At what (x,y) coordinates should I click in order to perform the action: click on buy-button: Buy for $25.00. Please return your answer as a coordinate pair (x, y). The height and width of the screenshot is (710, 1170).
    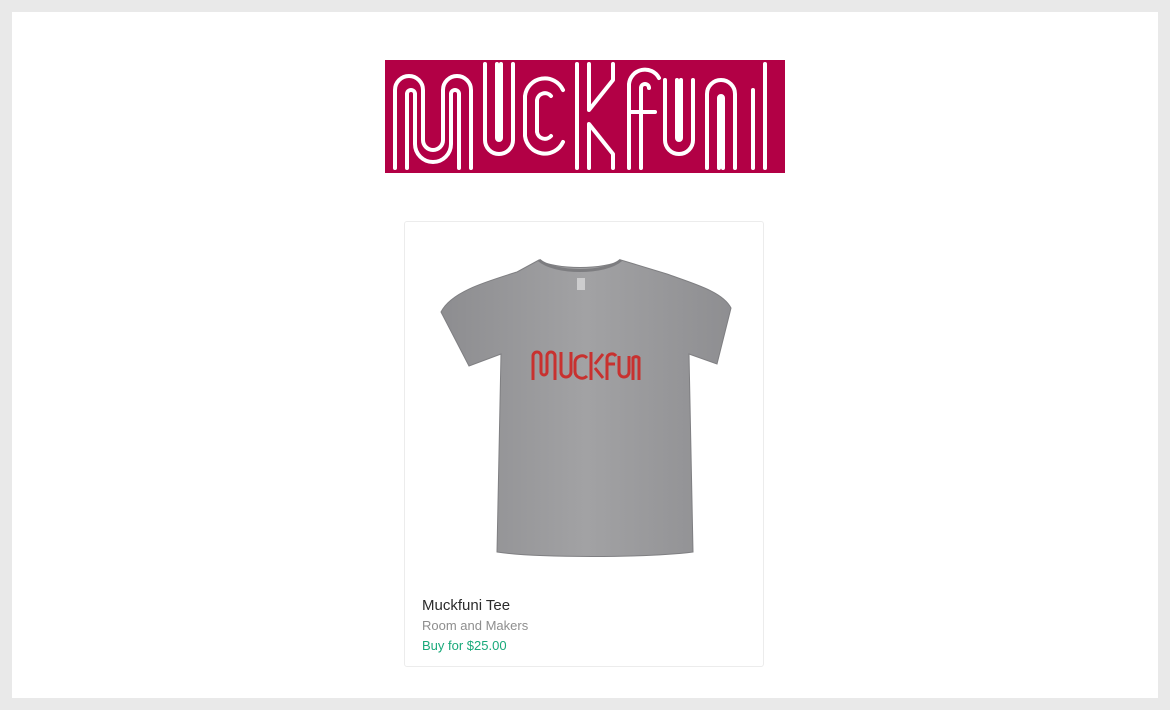
    Looking at the image, I should click on (584, 646).